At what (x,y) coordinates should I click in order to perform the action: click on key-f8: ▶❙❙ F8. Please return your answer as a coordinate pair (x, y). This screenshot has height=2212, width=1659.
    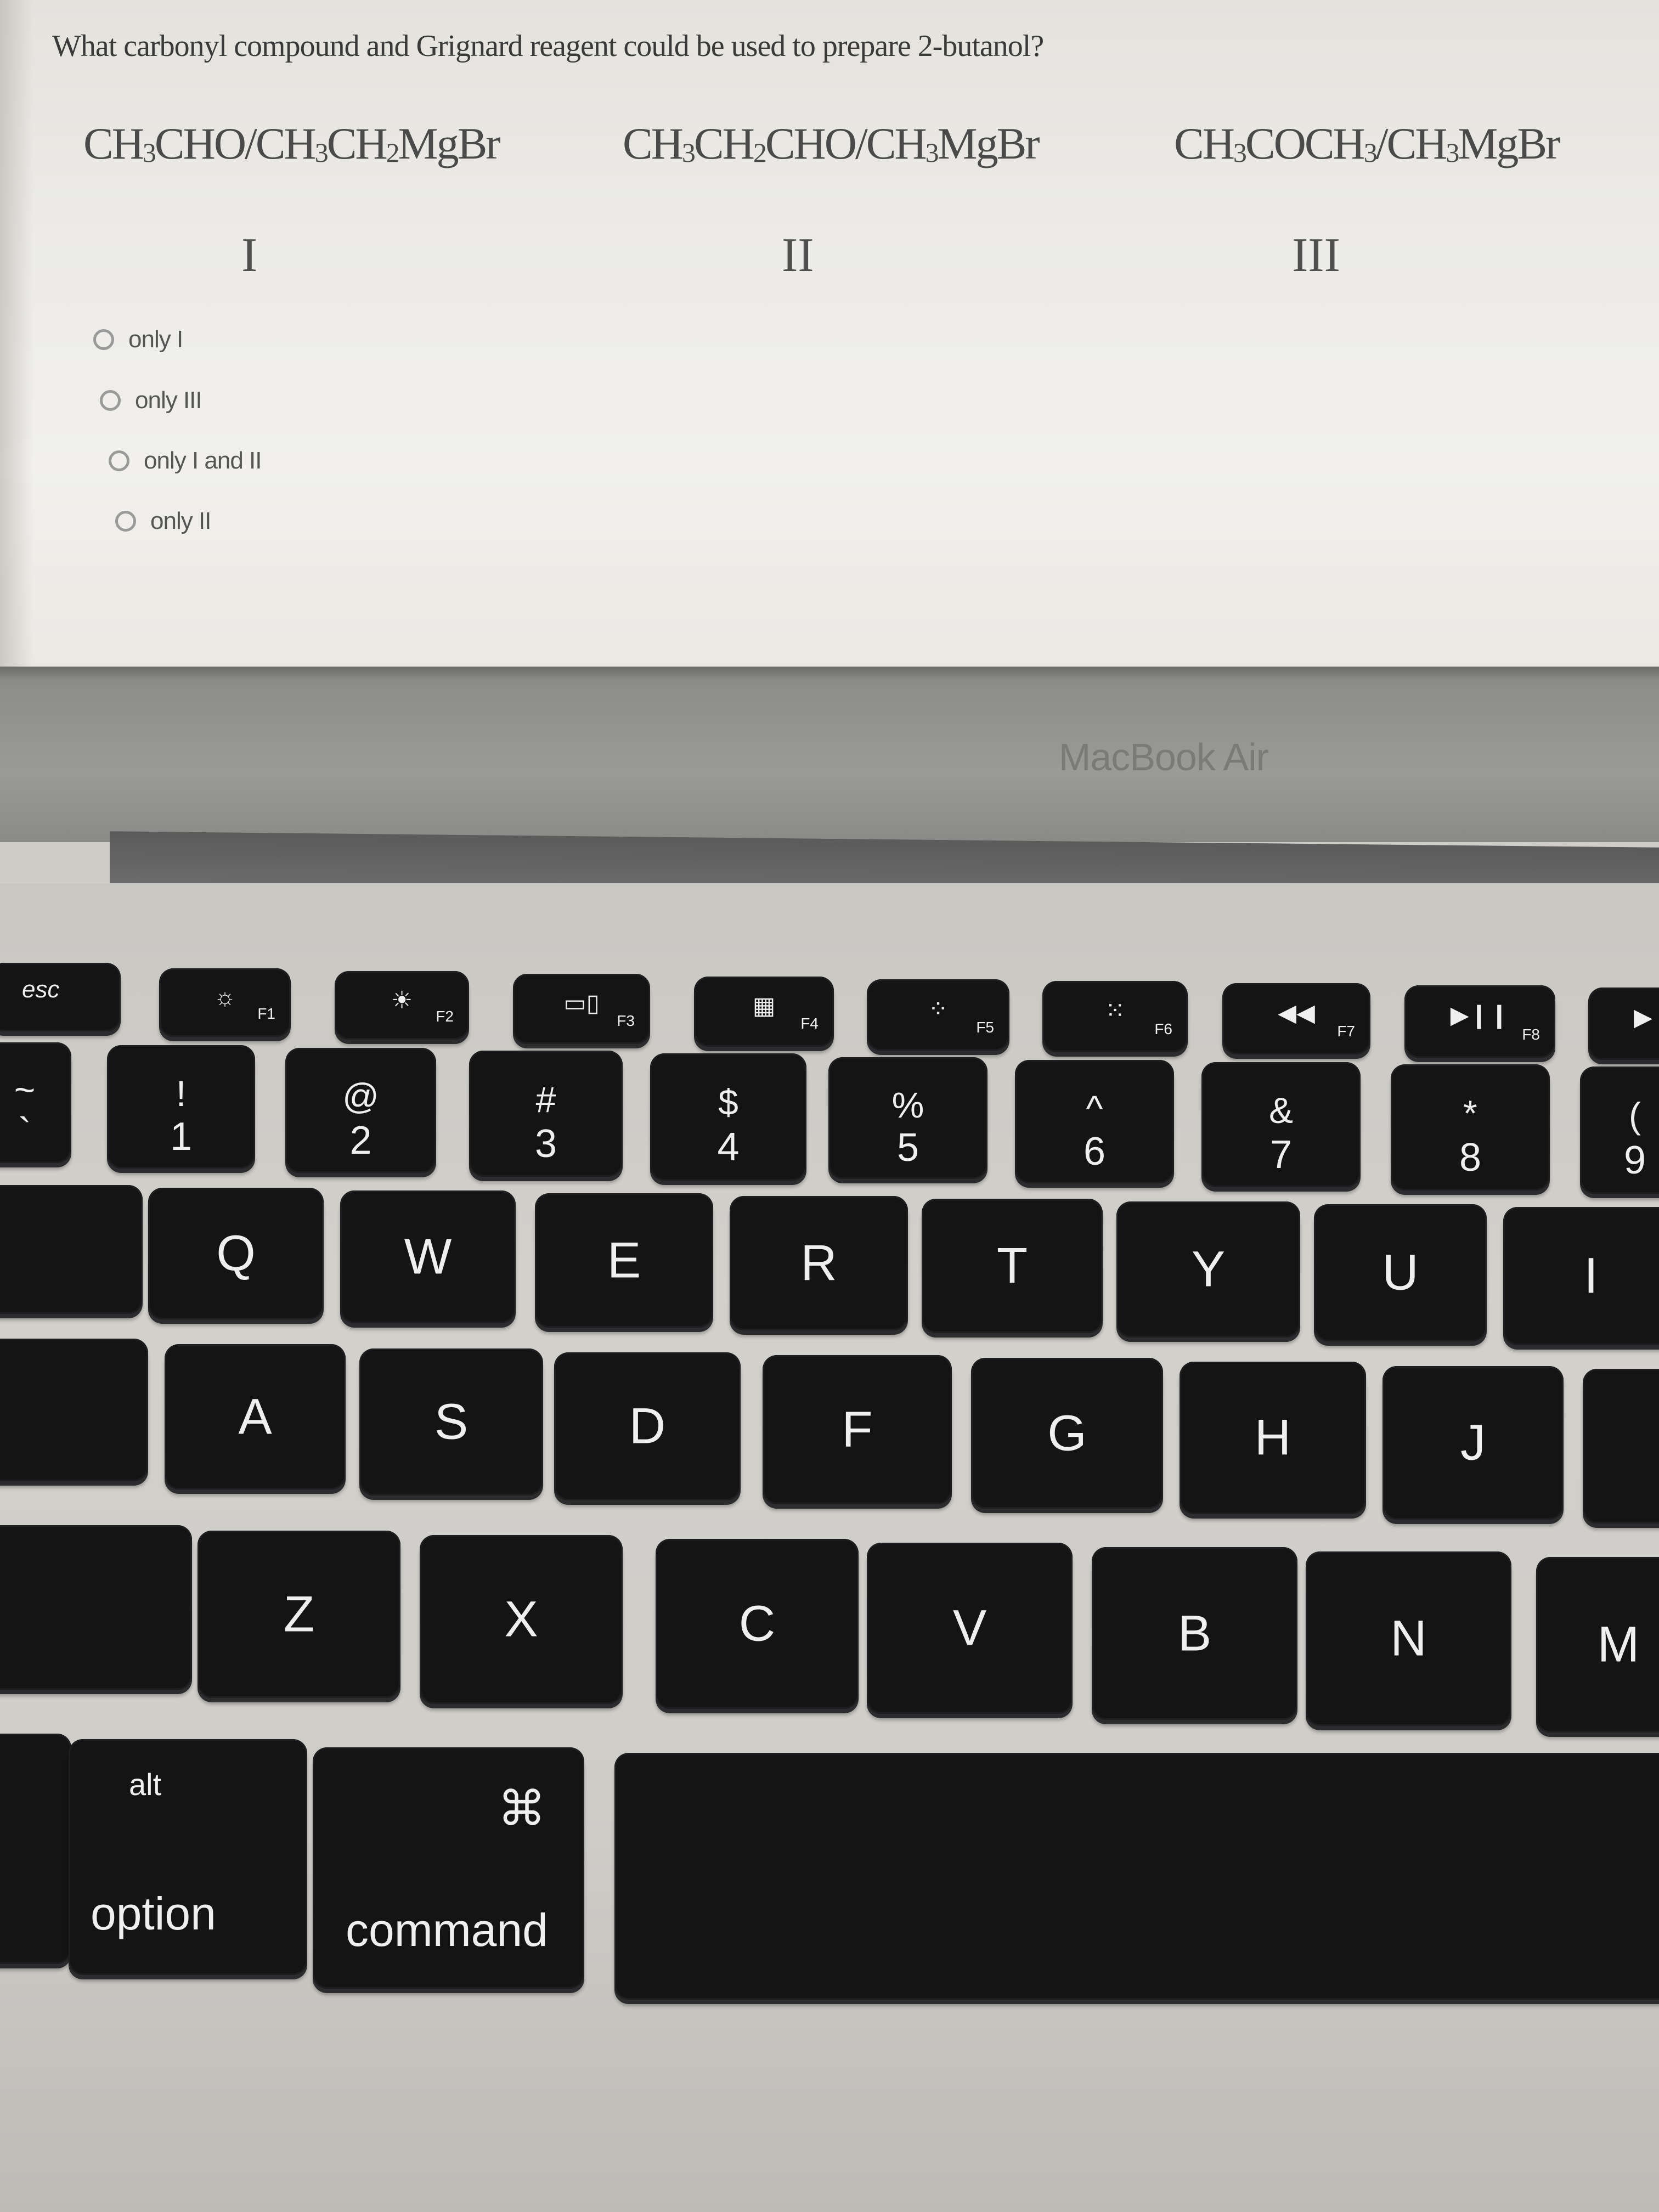
    Looking at the image, I should click on (1479, 1022).